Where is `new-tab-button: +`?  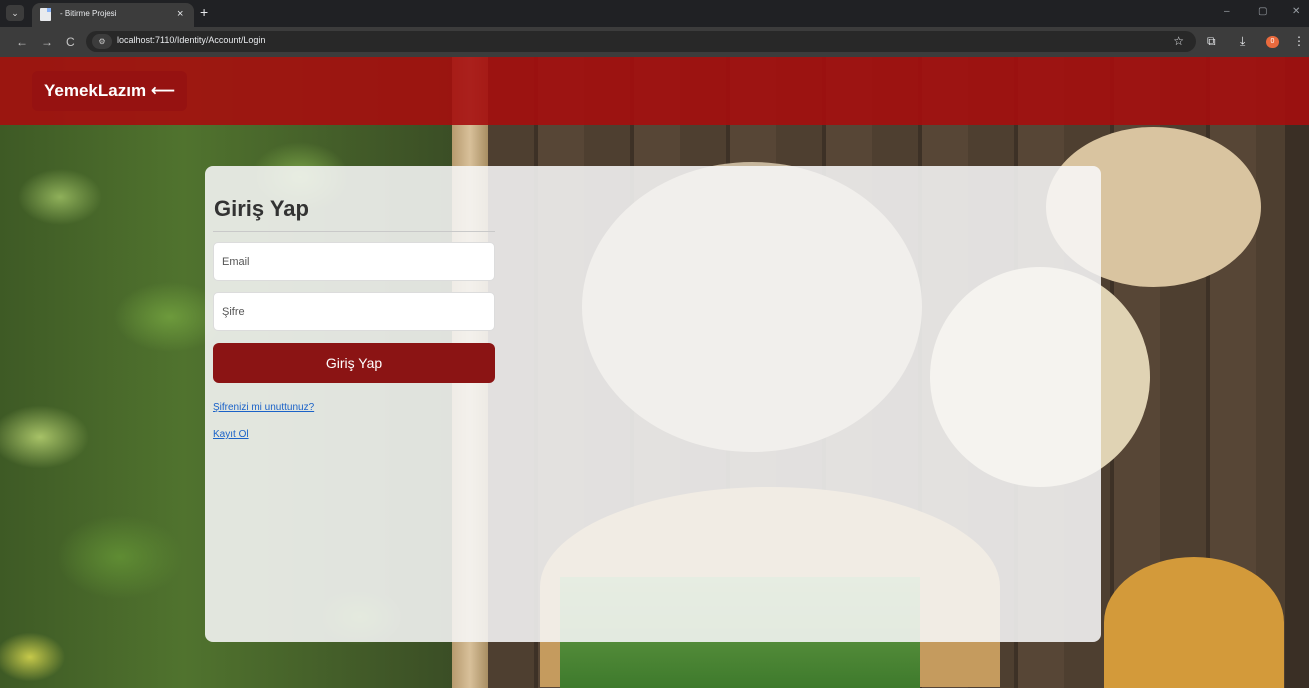 new-tab-button: + is located at coordinates (204, 12).